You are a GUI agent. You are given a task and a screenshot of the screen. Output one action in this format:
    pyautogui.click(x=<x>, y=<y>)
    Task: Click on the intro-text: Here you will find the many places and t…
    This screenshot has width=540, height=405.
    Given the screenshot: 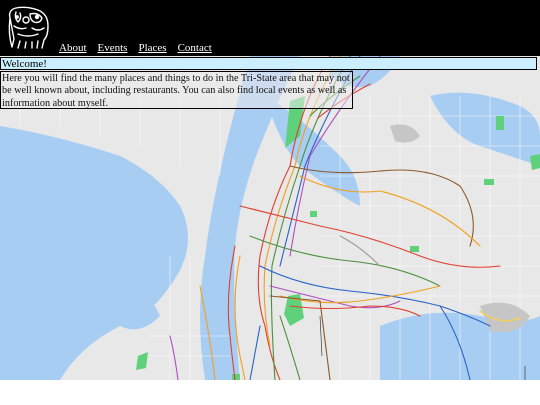 What is the action you would take?
    pyautogui.click(x=176, y=91)
    